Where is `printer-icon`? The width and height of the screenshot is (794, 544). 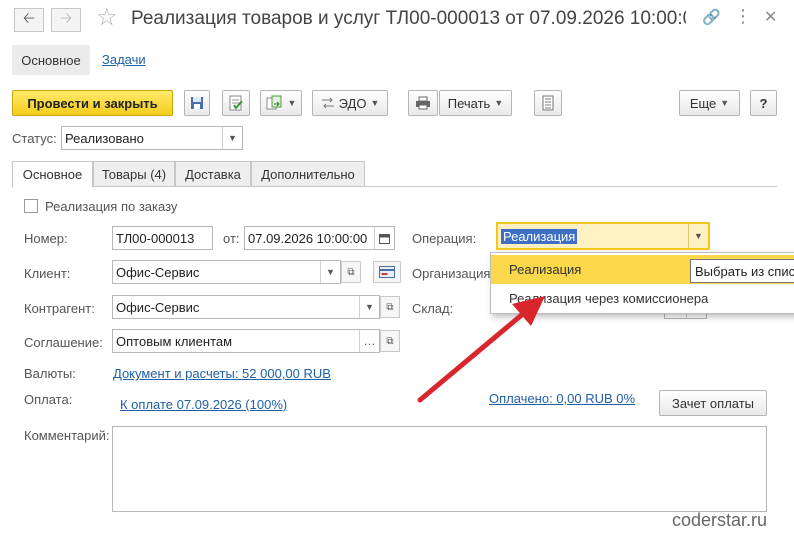
printer-icon is located at coordinates (423, 103).